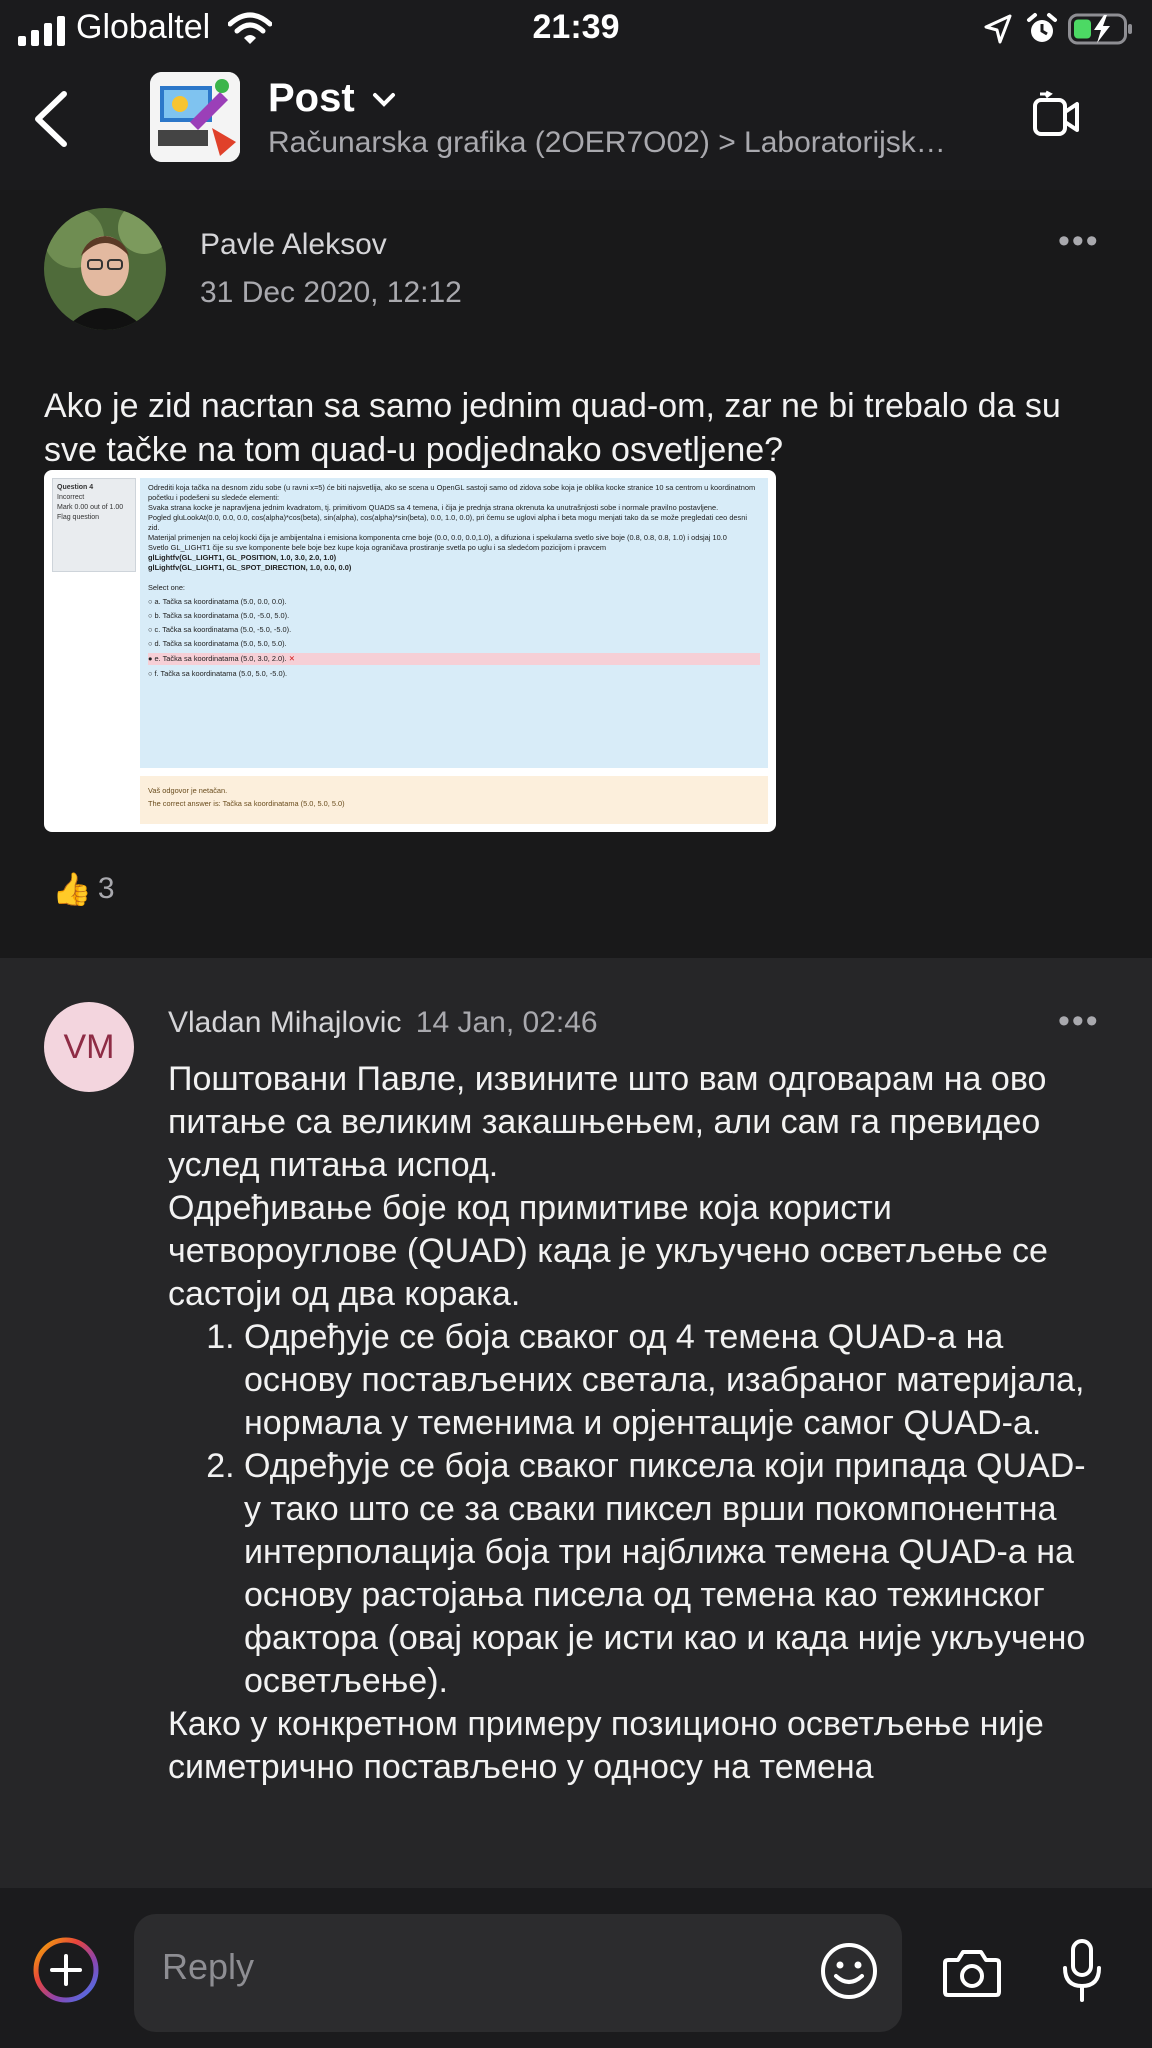  Describe the element at coordinates (75, 487) in the screenshot. I see `question-number: Question 4` at that location.